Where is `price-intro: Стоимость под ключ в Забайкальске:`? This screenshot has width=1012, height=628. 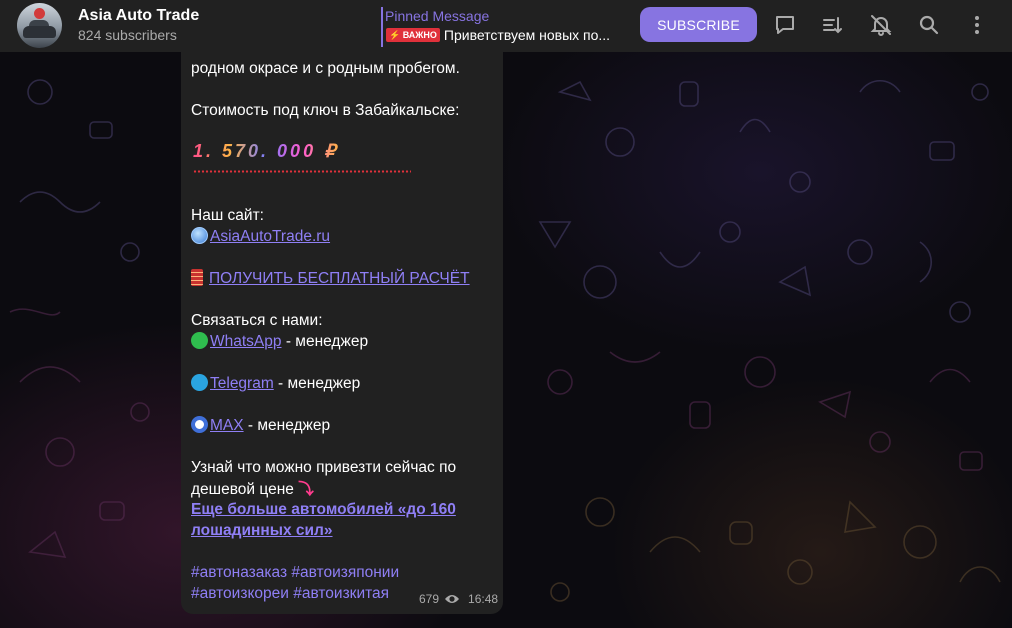
price-intro: Стоимость под ключ в Забайкальске: is located at coordinates (325, 110).